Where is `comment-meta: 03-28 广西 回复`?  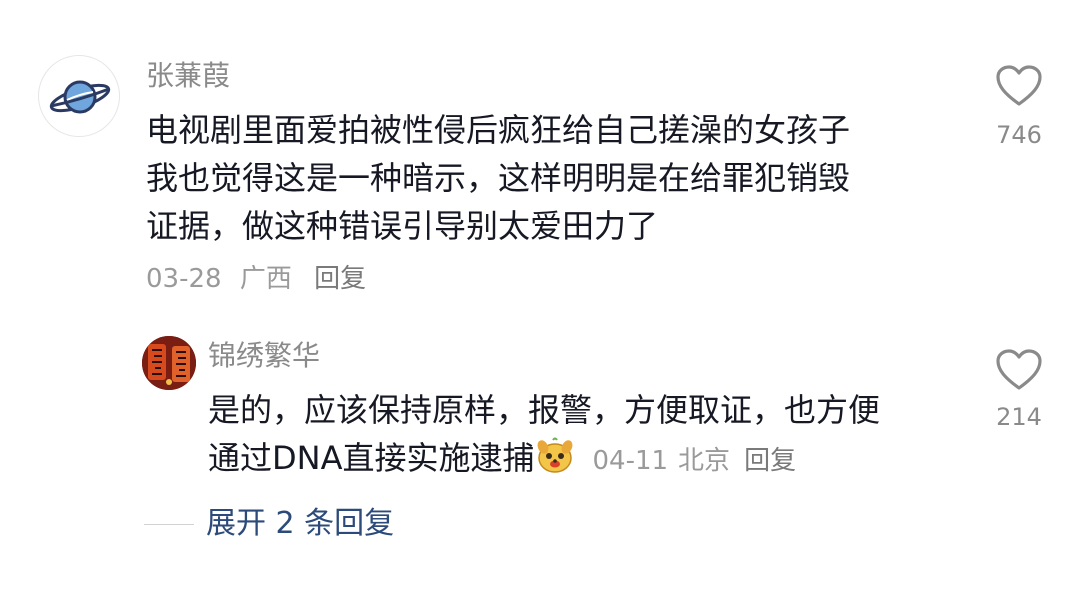
comment-meta: 03-28 广西 回复 is located at coordinates (261, 279).